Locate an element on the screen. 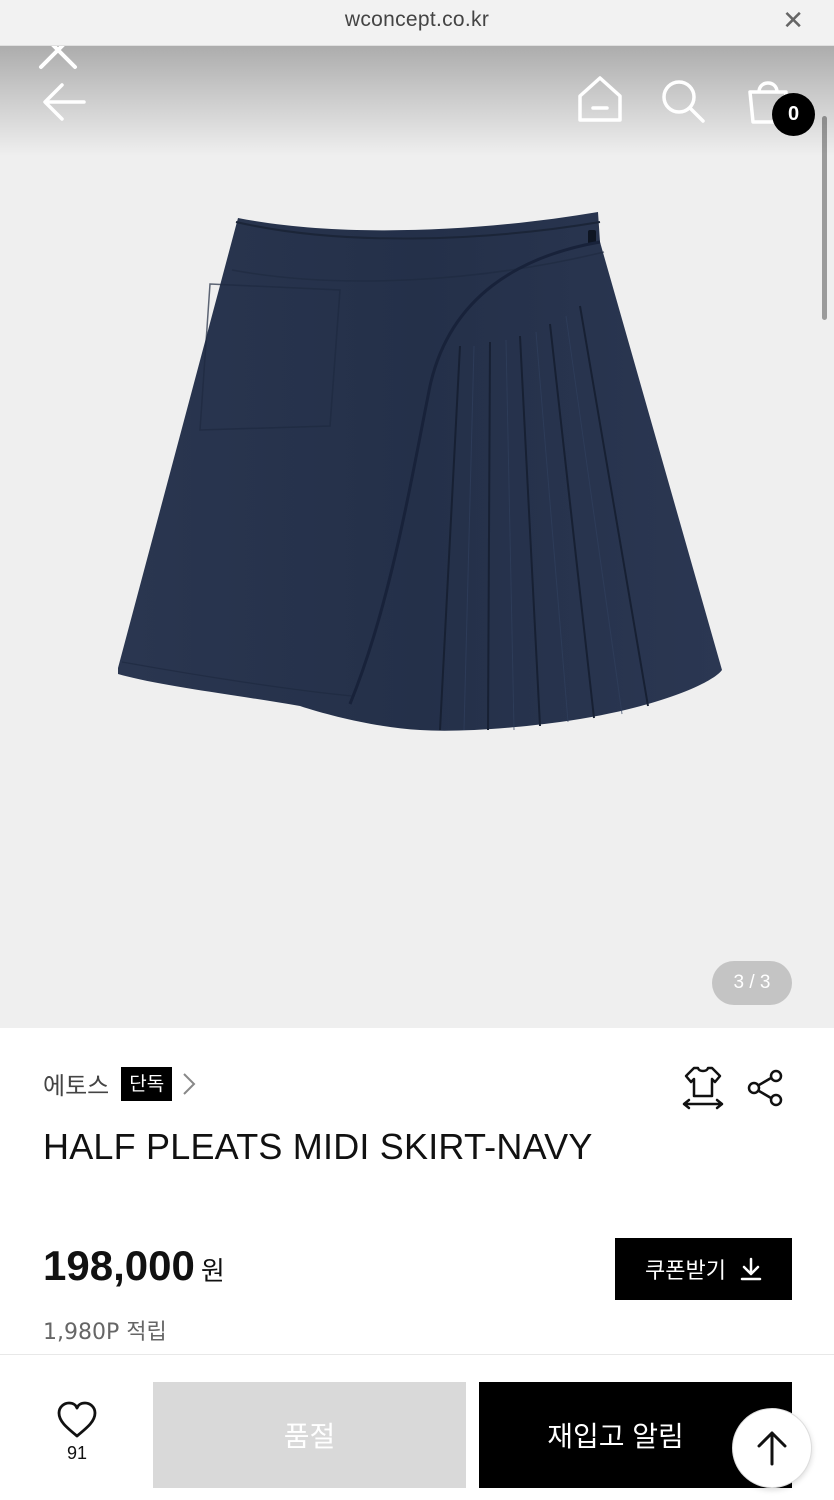 The image size is (834, 1500). scroll-to-top-button is located at coordinates (772, 1448).